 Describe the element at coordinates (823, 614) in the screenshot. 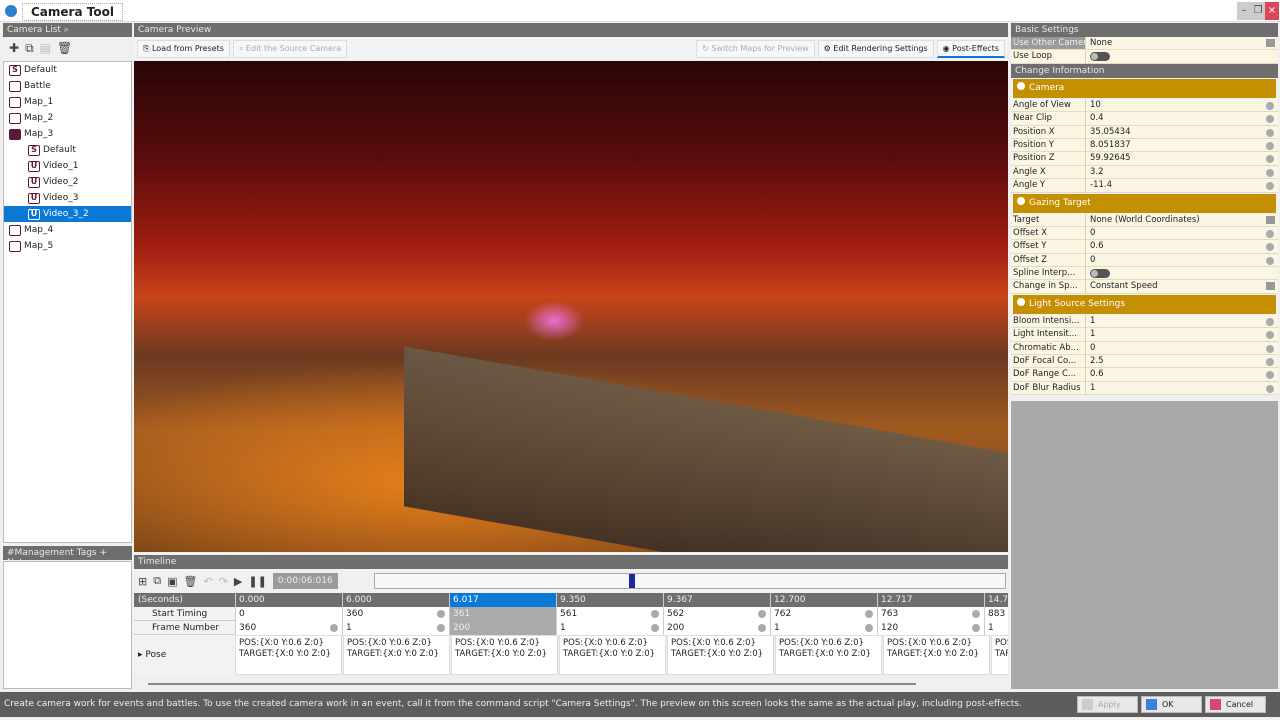

I see `start-timing-cell: 762` at that location.